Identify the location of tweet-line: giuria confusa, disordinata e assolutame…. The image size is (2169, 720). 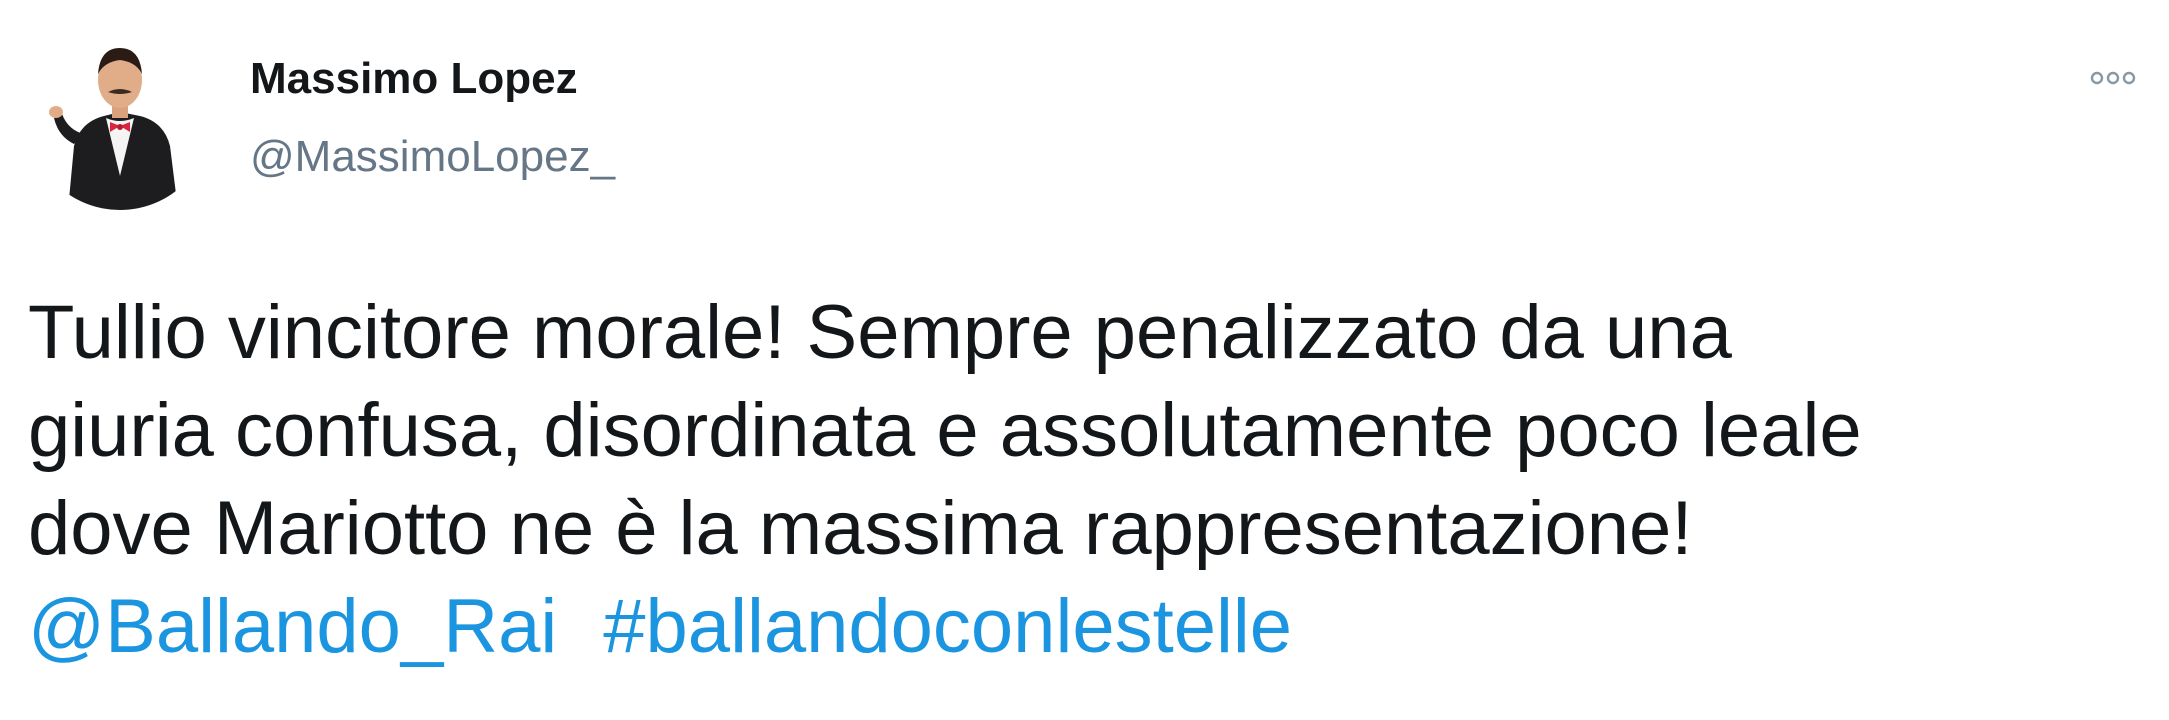
(945, 430).